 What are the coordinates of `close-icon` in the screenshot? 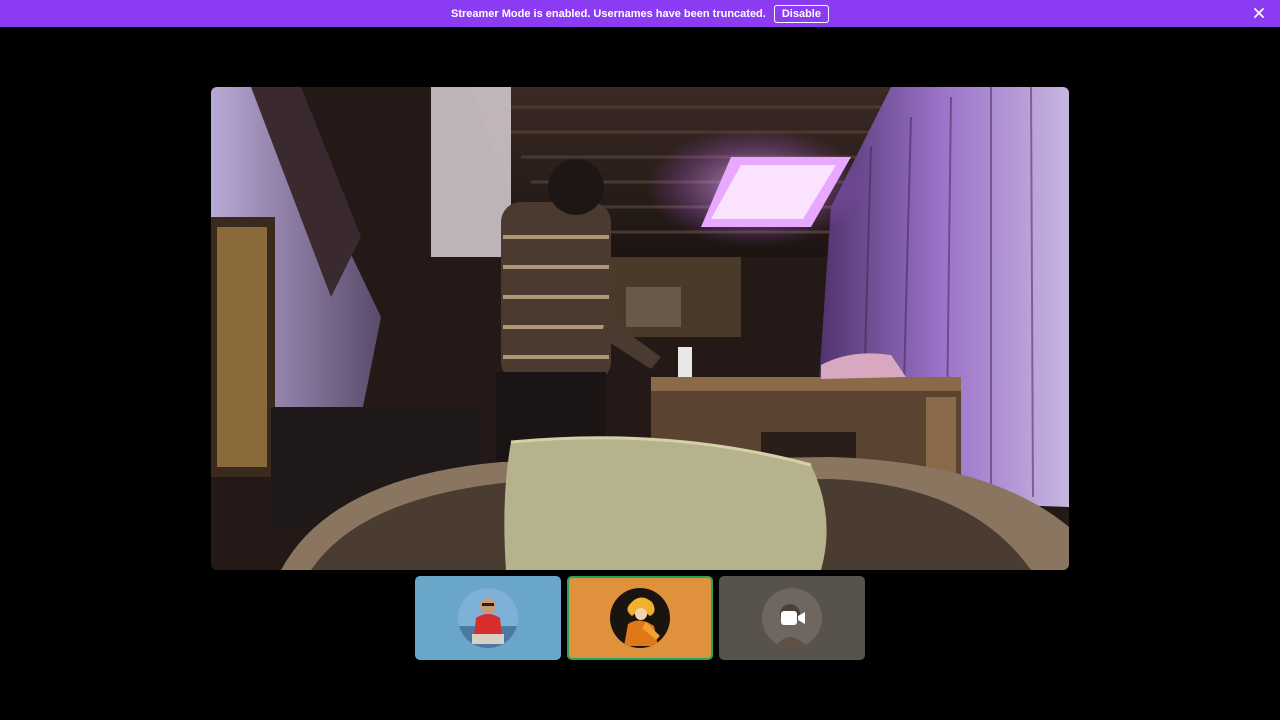 It's located at (1259, 13).